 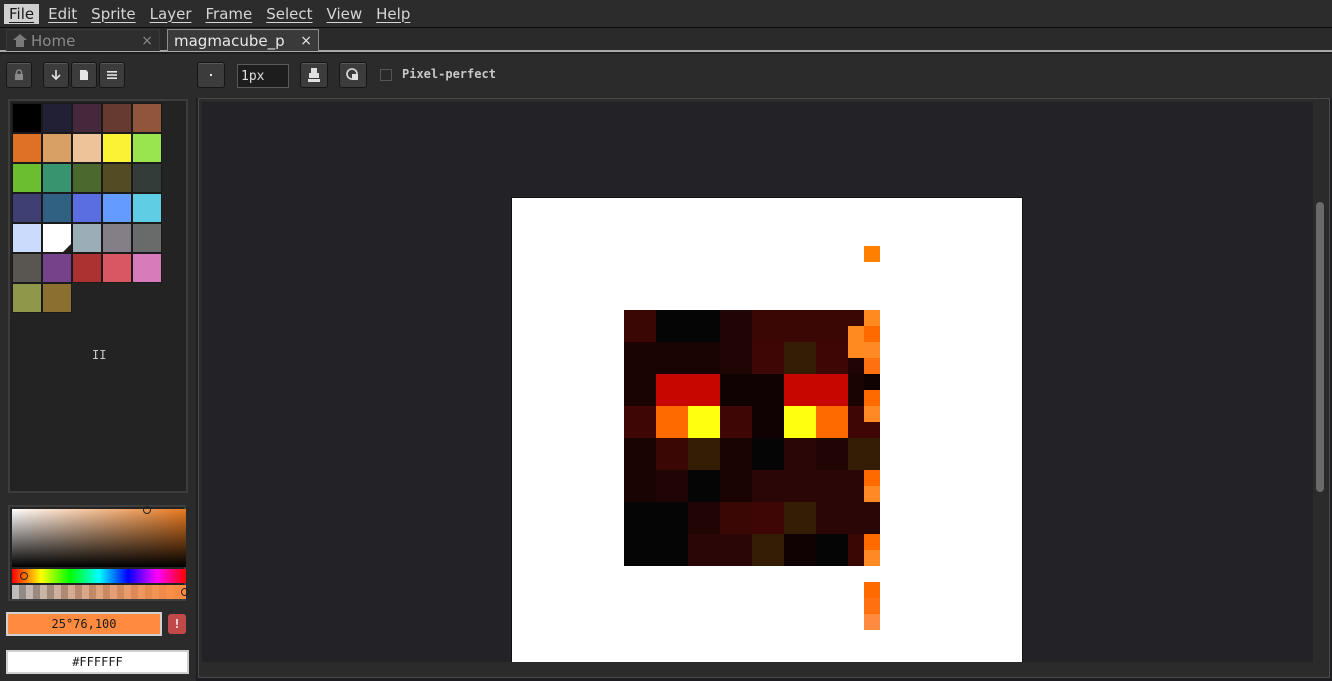 I want to click on alpha-slider, so click(x=100, y=592).